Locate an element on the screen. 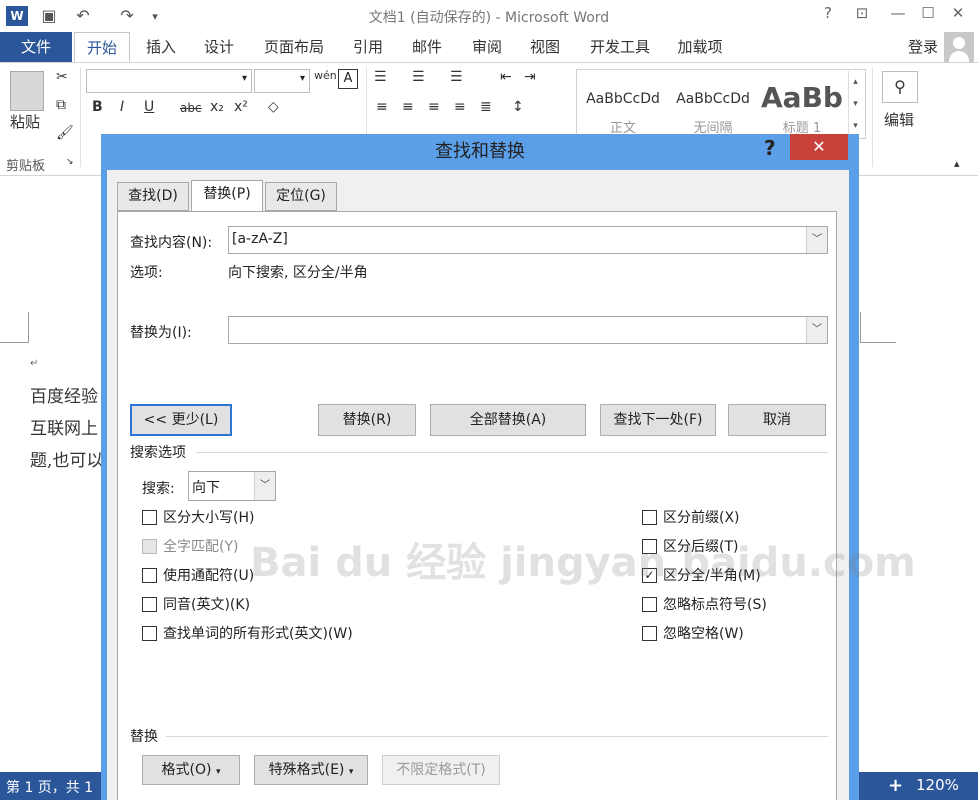 This screenshot has width=978, height=800. find-binoculars-icon: ⚲ is located at coordinates (900, 87).